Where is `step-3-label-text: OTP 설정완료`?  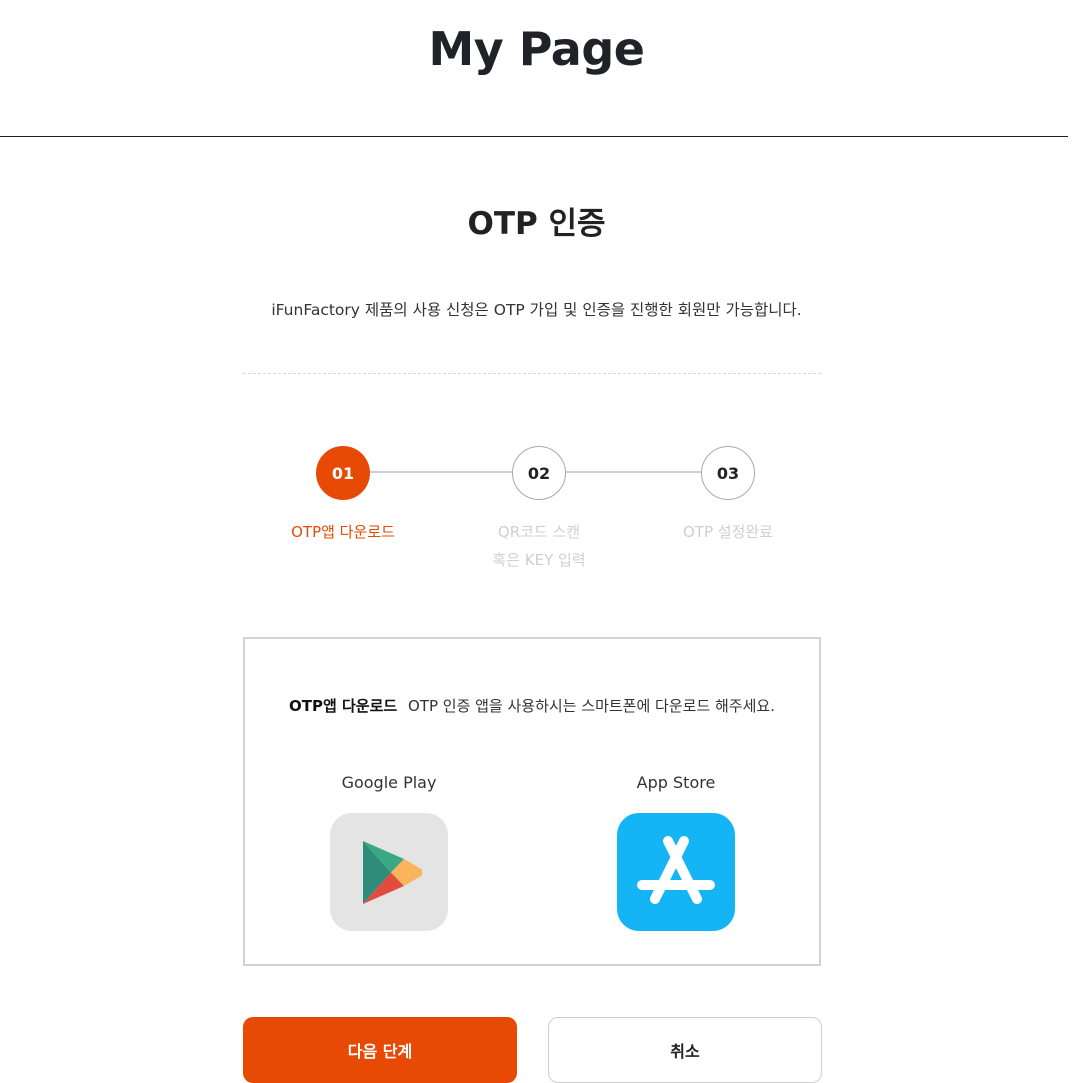
step-3-label-text: OTP 설정완료 is located at coordinates (728, 532).